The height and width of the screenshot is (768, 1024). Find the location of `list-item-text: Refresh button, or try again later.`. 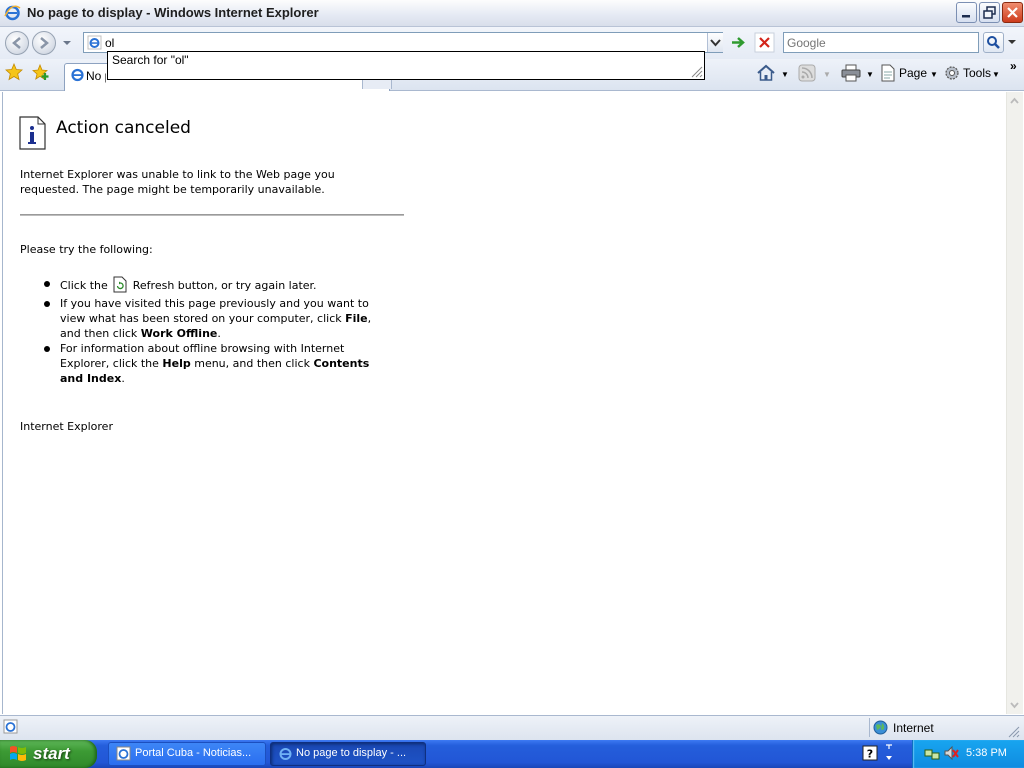

list-item-text: Refresh button, or try again later. is located at coordinates (224, 285).